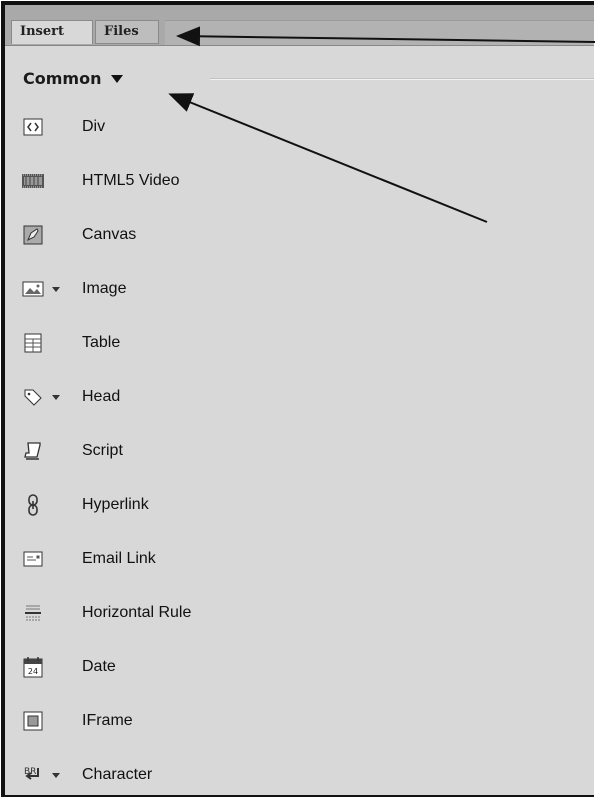 The width and height of the screenshot is (595, 799). I want to click on insert-item-label: HTML5 Video, so click(131, 180).